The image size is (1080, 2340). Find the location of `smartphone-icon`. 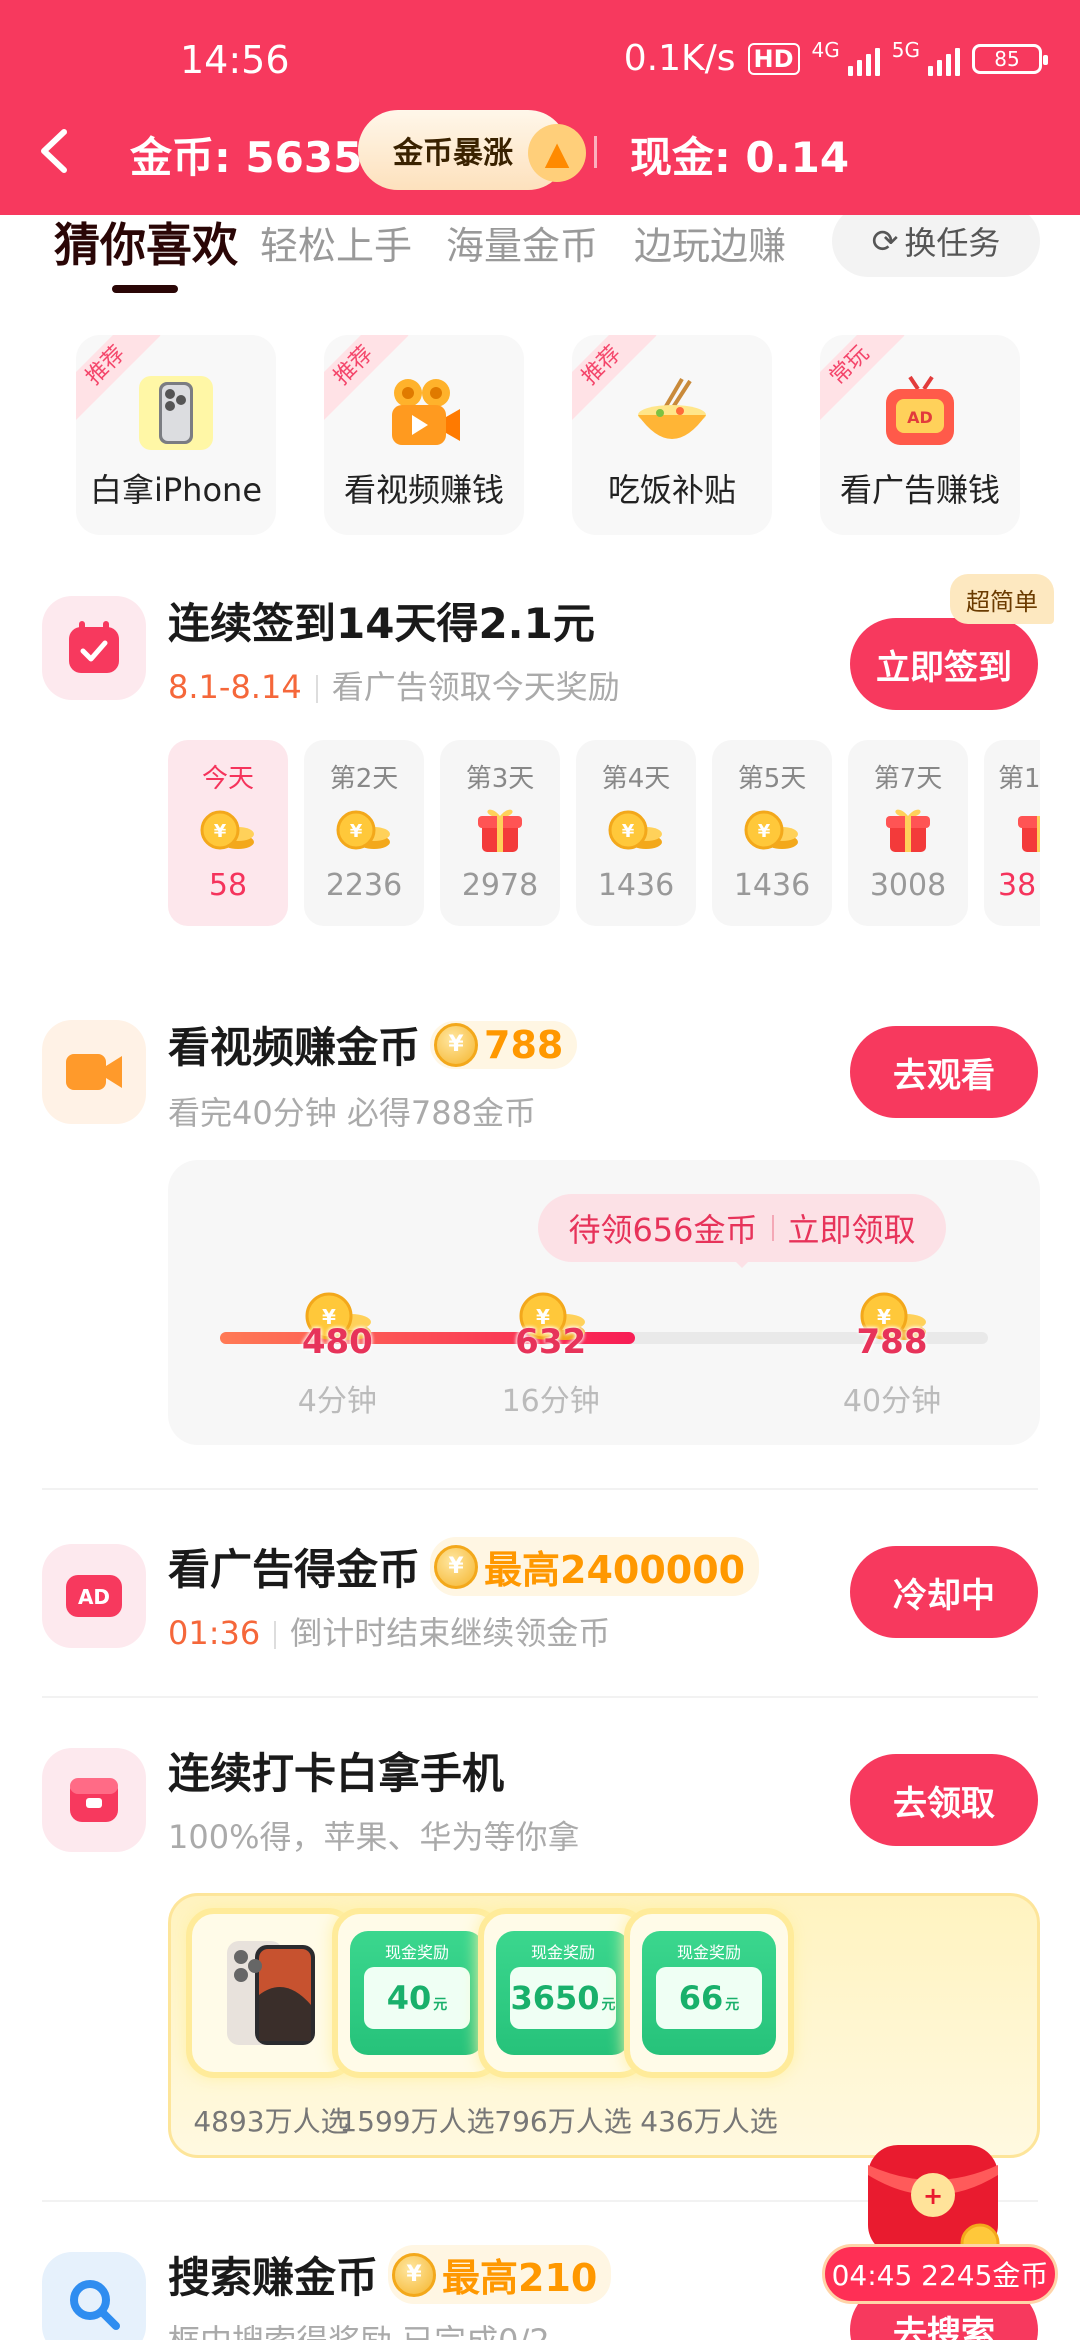

smartphone-icon is located at coordinates (271, 1993).